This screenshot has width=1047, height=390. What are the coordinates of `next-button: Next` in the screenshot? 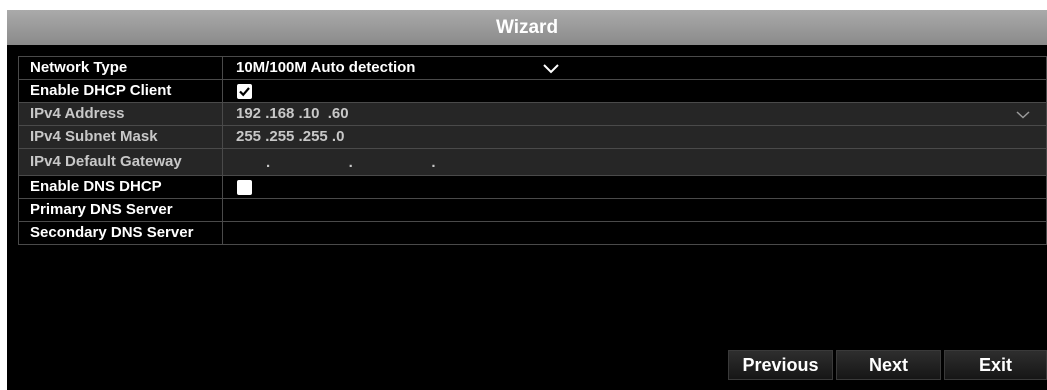 It's located at (888, 365).